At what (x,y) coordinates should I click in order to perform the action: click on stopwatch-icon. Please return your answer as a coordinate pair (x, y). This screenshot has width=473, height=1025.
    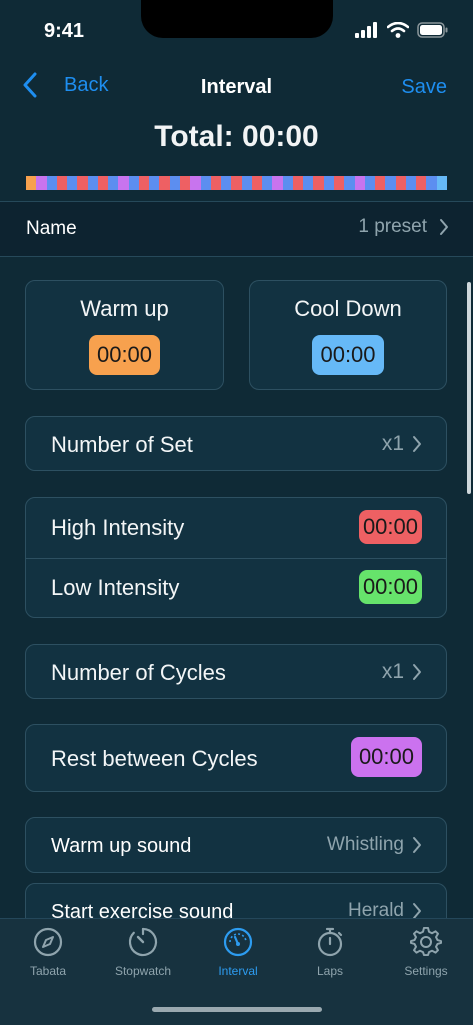
    Looking at the image, I should click on (143, 942).